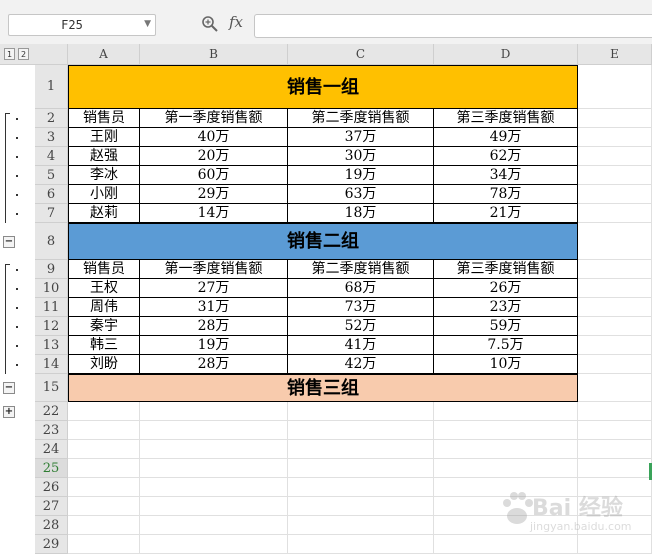 This screenshot has height=554, width=652. What do you see at coordinates (361, 364) in the screenshot?
I see `data-cell: 42万` at bounding box center [361, 364].